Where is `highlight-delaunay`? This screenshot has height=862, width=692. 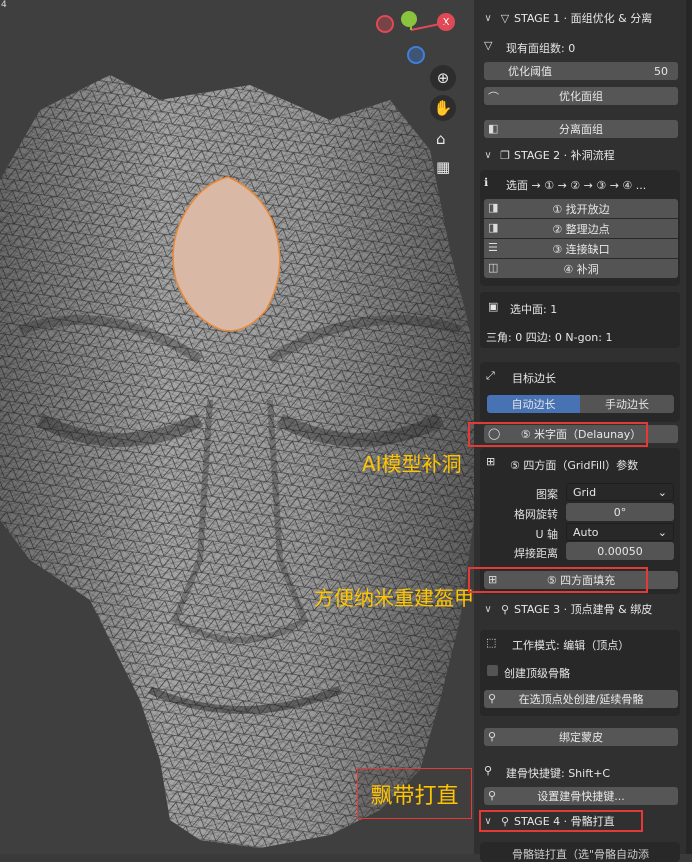 highlight-delaunay is located at coordinates (558, 434).